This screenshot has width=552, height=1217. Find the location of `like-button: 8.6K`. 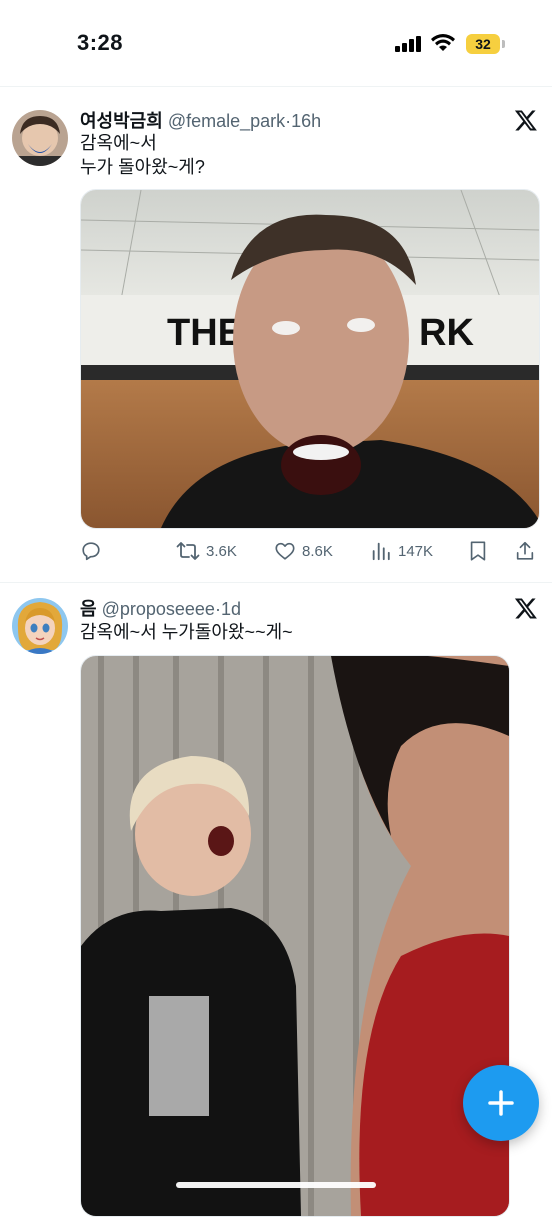

like-button: 8.6K is located at coordinates (303, 551).